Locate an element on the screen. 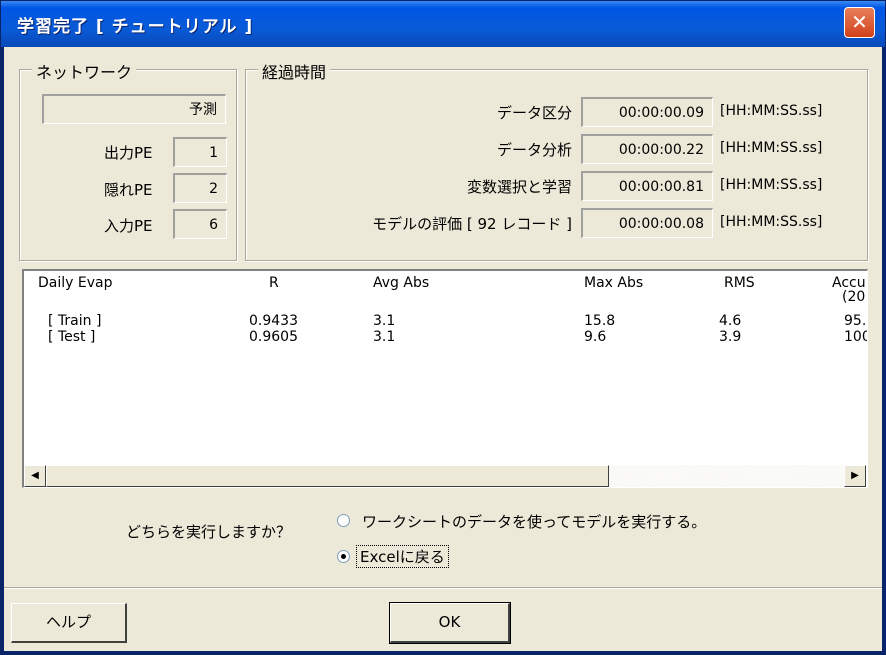  elapsed-row-label: データ分析 is located at coordinates (534, 150).